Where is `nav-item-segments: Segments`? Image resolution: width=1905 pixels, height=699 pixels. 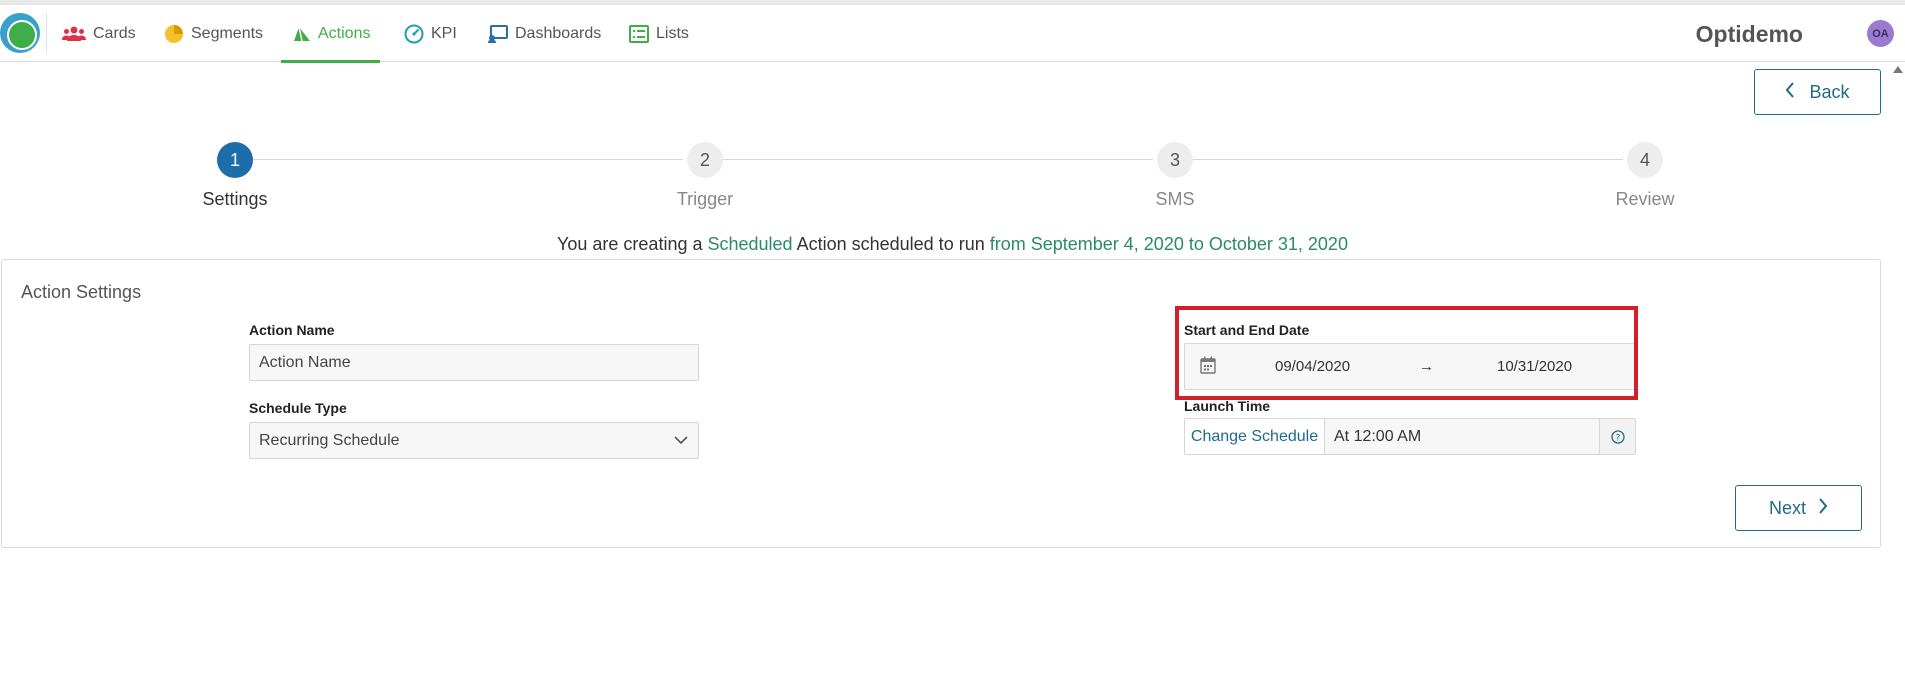
nav-item-segments: Segments is located at coordinates (213, 33).